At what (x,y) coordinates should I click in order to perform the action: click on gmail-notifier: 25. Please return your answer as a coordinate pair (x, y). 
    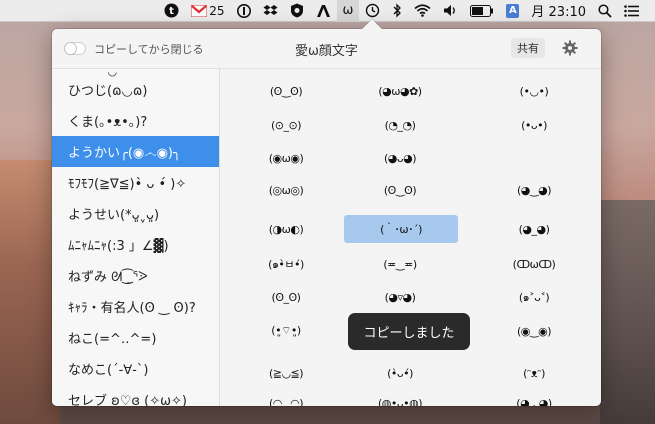
    Looking at the image, I should click on (207, 11).